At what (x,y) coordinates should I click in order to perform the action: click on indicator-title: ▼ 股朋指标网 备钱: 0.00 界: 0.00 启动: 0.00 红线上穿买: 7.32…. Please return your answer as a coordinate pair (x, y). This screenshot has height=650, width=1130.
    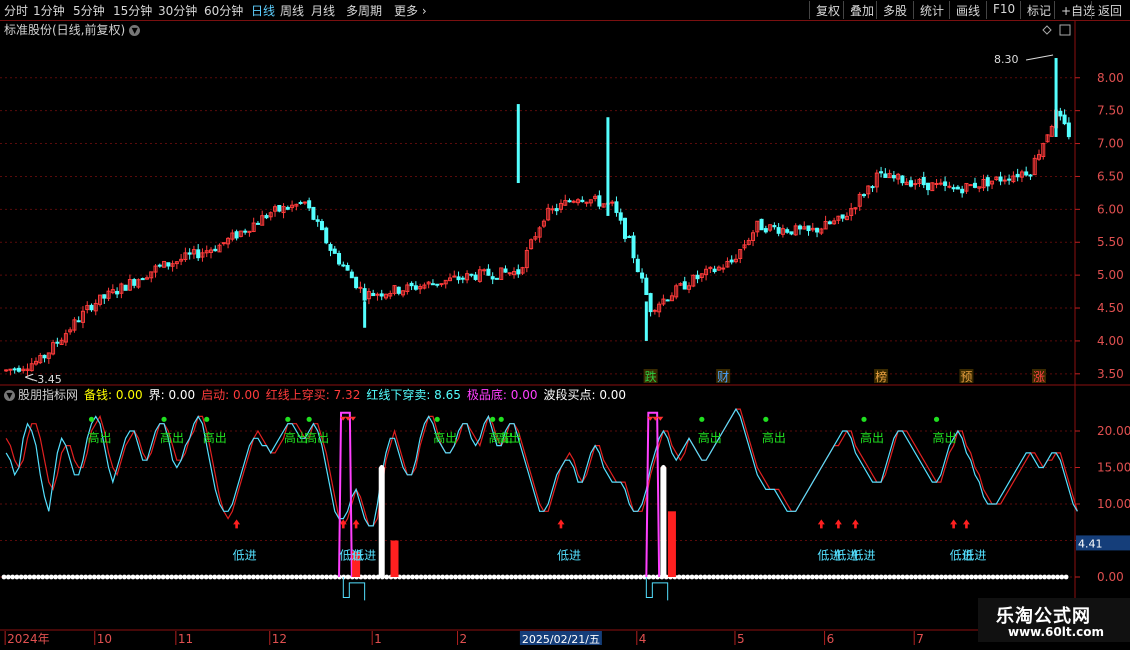
    Looking at the image, I should click on (318, 394).